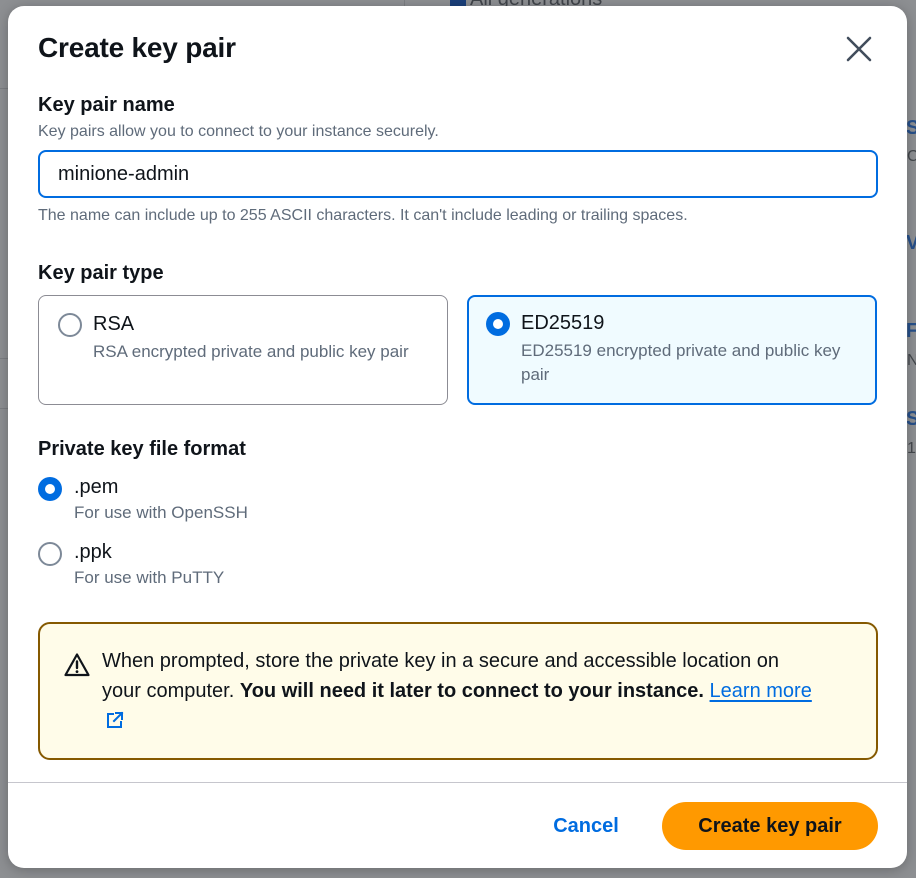 The width and height of the screenshot is (916, 878). What do you see at coordinates (137, 47) in the screenshot?
I see `modal-title: Create key pair` at bounding box center [137, 47].